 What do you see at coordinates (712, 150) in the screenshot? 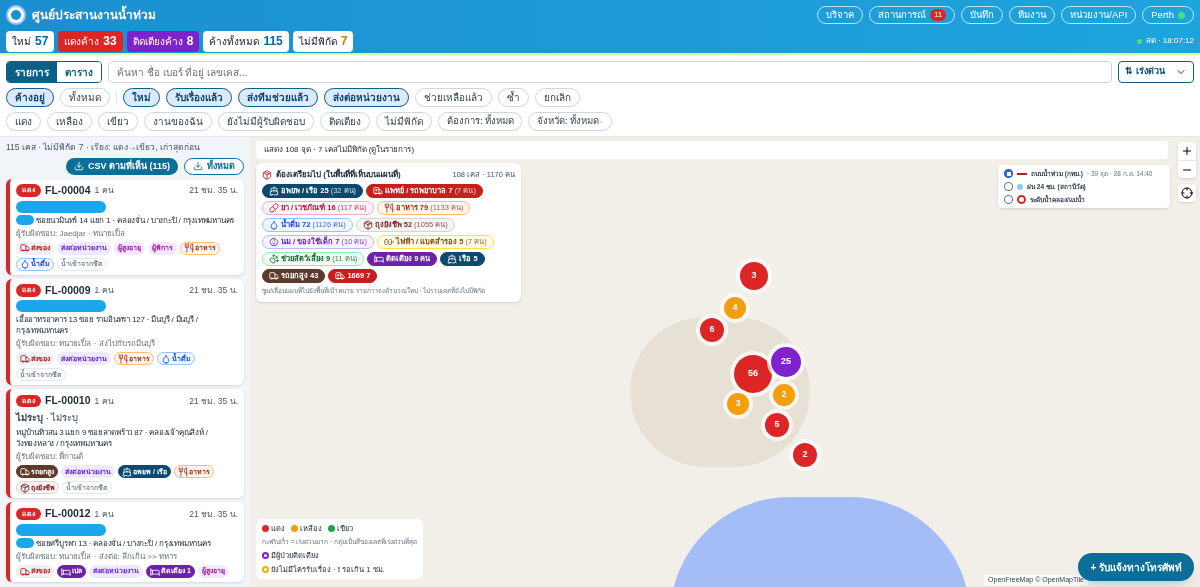
I see `map-banner: แสดง 108 จุด · 7 เคสไม่มีพิกัด (ดูในรายการ)` at bounding box center [712, 150].